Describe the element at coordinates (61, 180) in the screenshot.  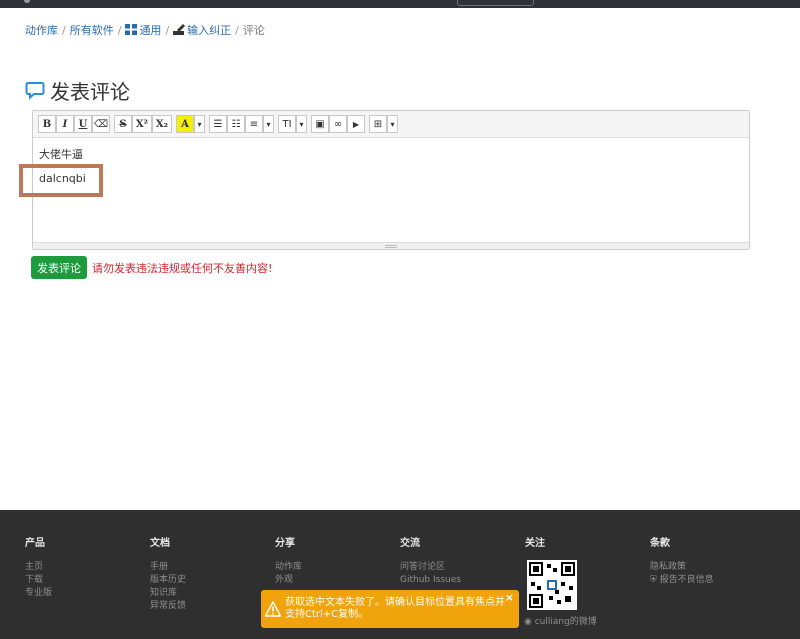
I see `annotation-highlight-box` at that location.